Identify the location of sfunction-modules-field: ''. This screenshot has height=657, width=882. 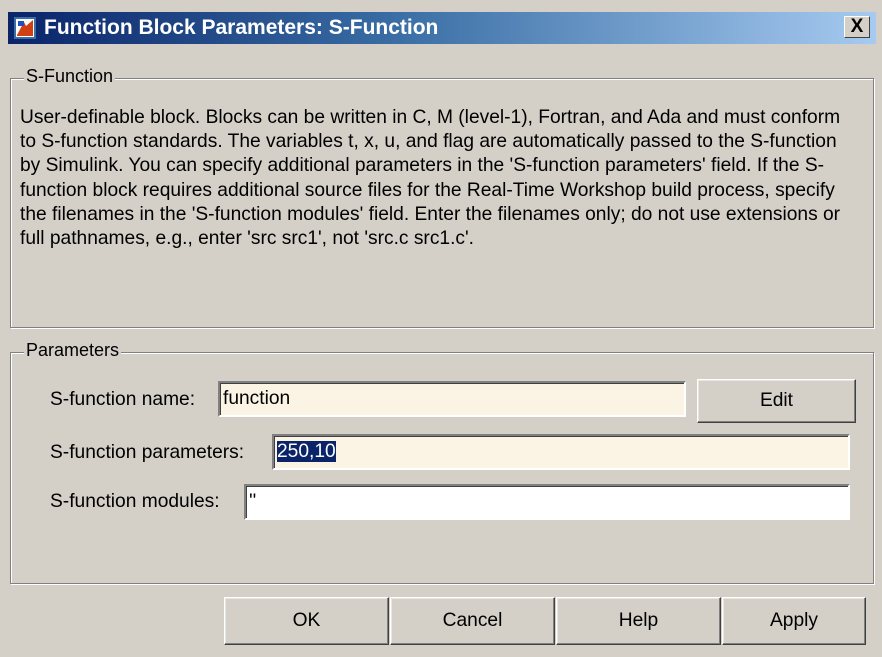
(547, 502).